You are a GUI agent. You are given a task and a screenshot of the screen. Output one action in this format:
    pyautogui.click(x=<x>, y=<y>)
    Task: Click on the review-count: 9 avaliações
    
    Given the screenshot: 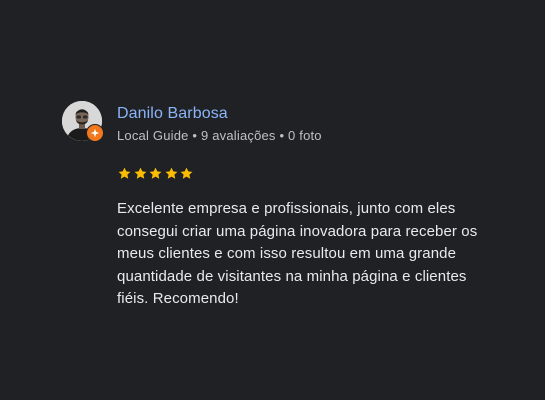 What is the action you would take?
    pyautogui.click(x=238, y=135)
    